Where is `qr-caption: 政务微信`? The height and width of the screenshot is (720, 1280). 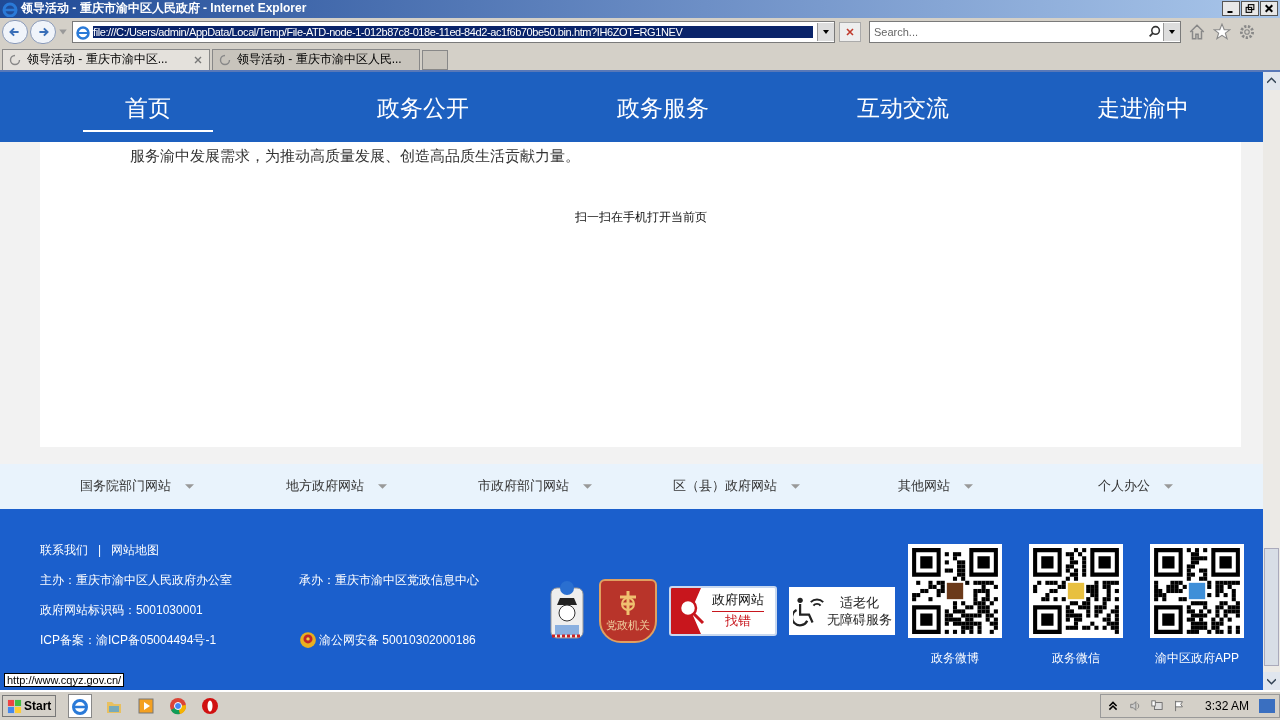 qr-caption: 政务微信 is located at coordinates (1076, 658).